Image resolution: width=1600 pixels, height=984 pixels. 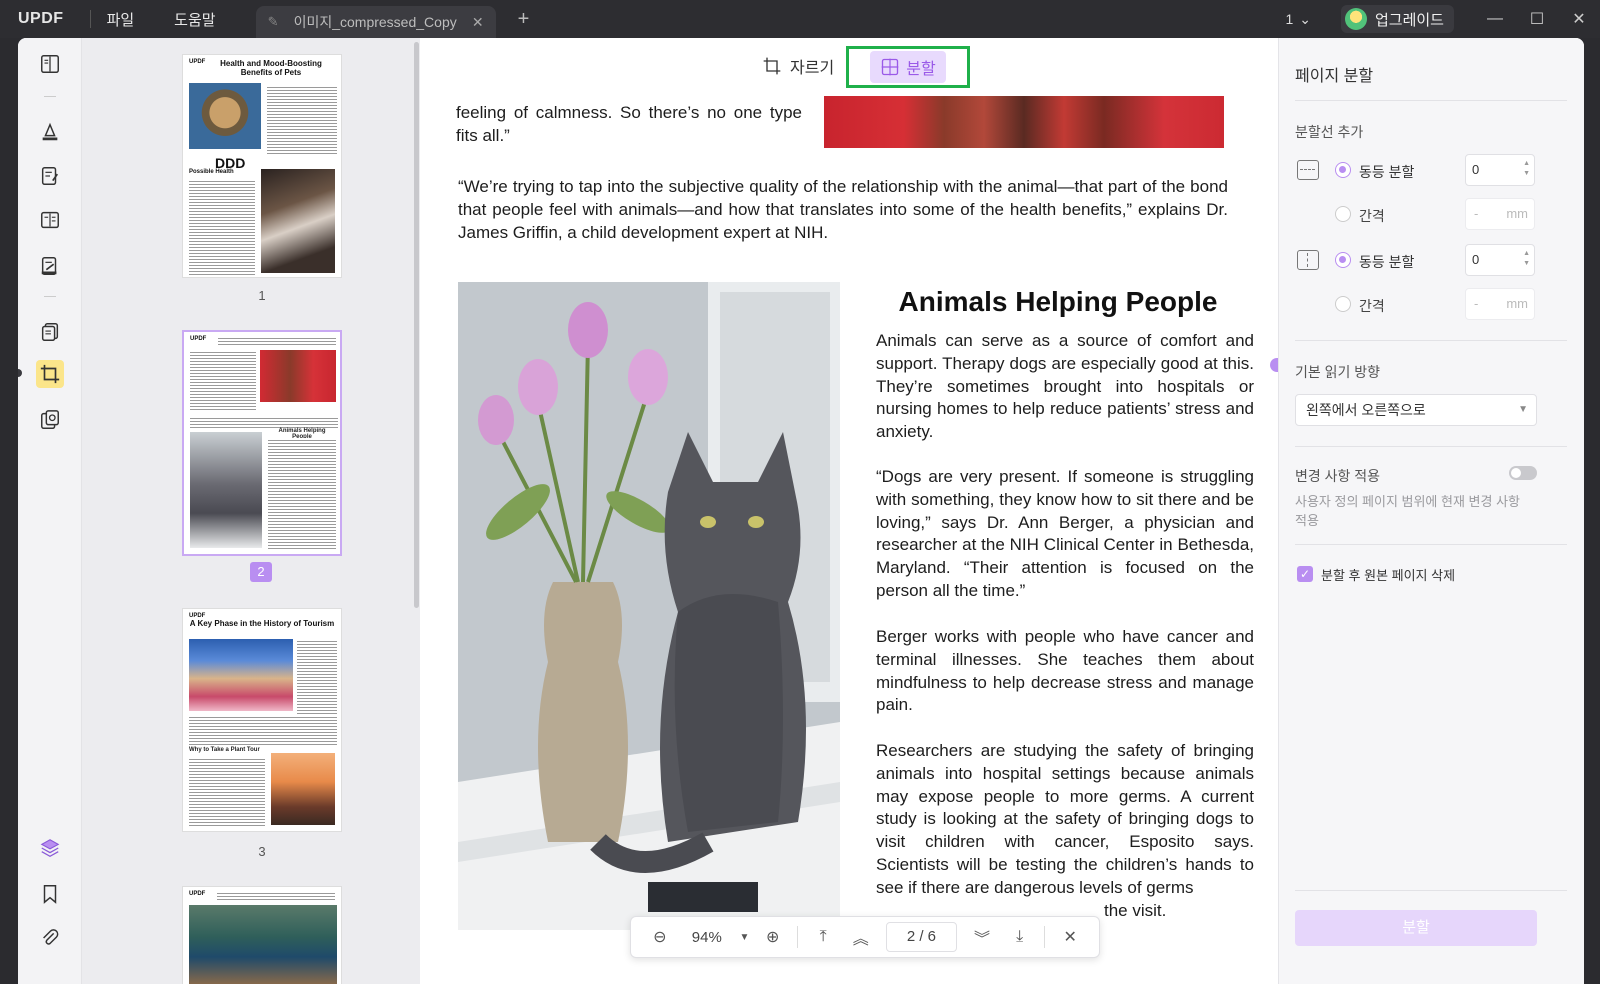 I want to click on section-heading: Animals Helping People, so click(x=1058, y=301).